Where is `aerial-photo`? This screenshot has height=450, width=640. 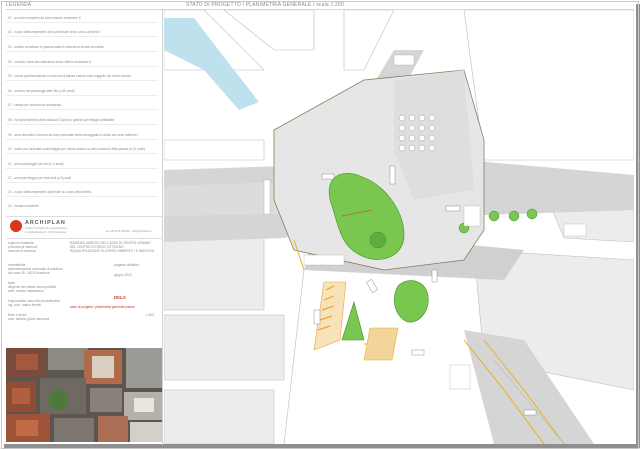
aerial-photo is located at coordinates (84, 395).